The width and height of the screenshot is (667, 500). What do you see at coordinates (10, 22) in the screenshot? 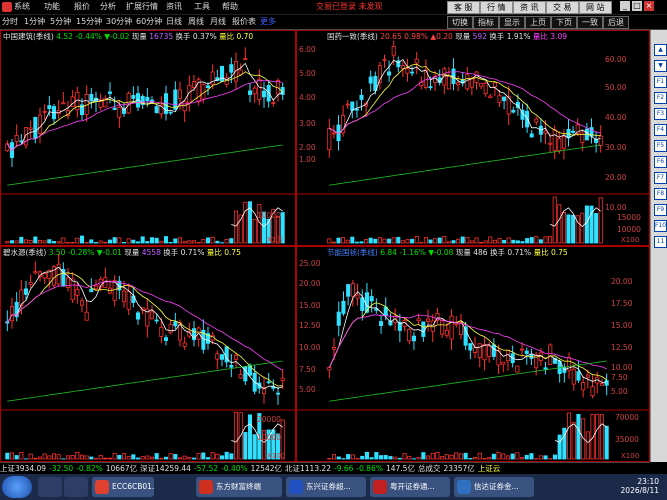
I see `period-tick: 分时` at bounding box center [10, 22].